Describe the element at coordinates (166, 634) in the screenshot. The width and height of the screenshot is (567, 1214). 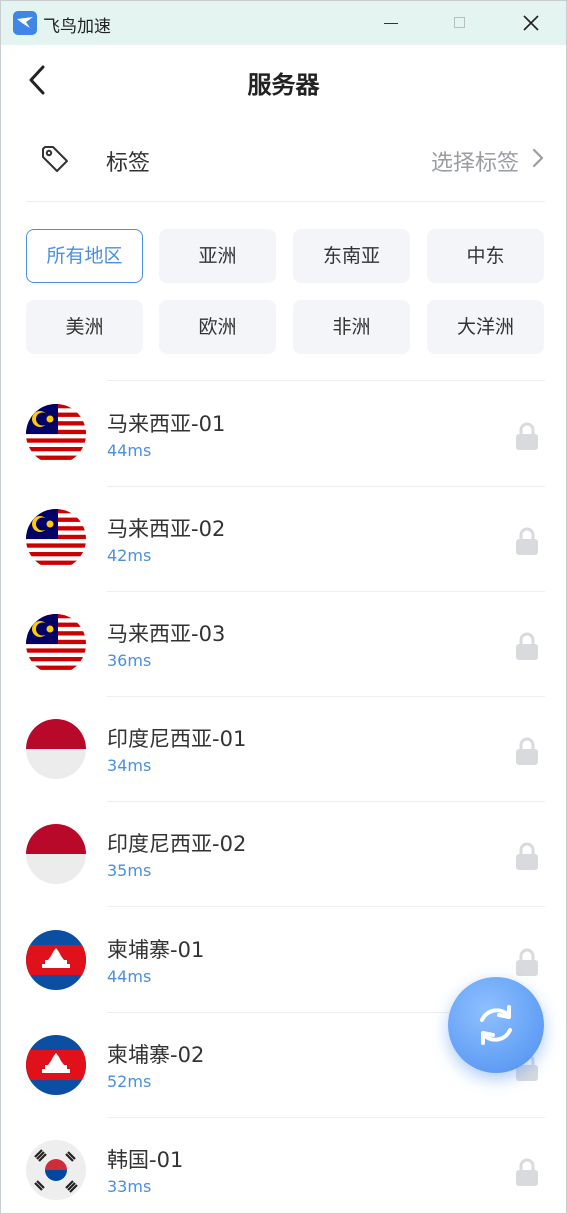
I see `server-name: 马来西亚-03` at that location.